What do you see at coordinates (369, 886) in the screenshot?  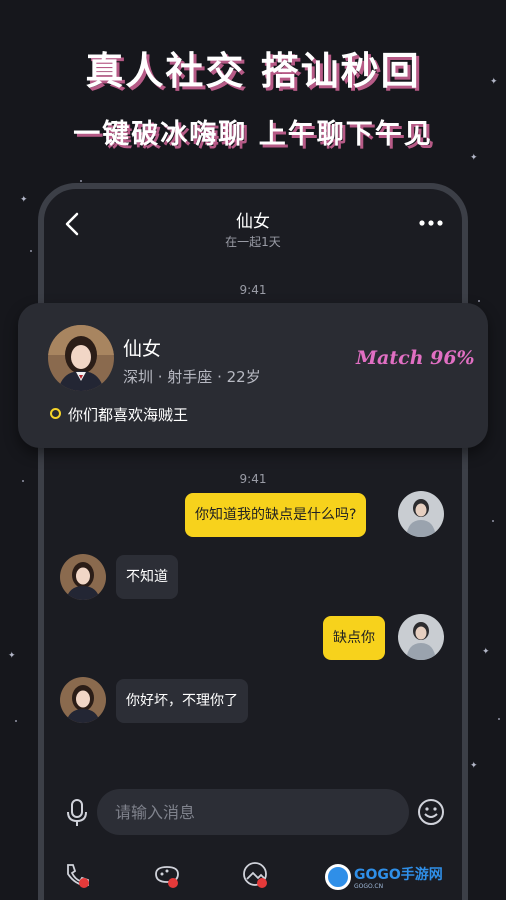 I see `watermark-domain: GOGO.CN` at bounding box center [369, 886].